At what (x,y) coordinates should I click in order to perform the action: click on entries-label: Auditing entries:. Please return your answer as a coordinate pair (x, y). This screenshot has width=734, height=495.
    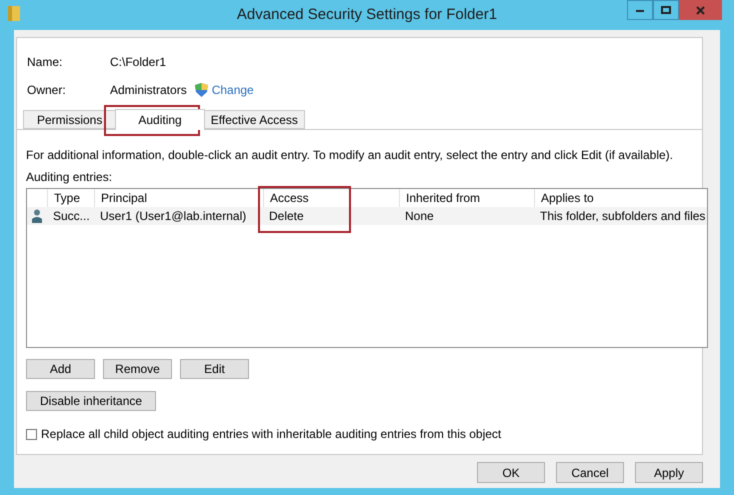
    Looking at the image, I should click on (70, 176).